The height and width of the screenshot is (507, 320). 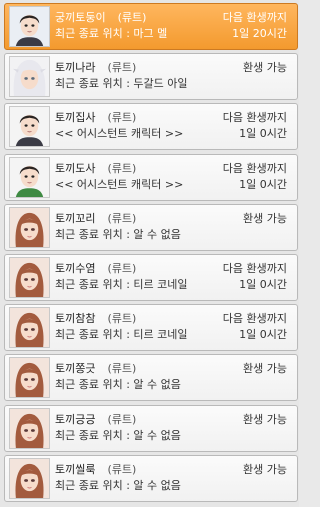 I want to click on rebirth-time: 1일 20시간, so click(x=259, y=33).